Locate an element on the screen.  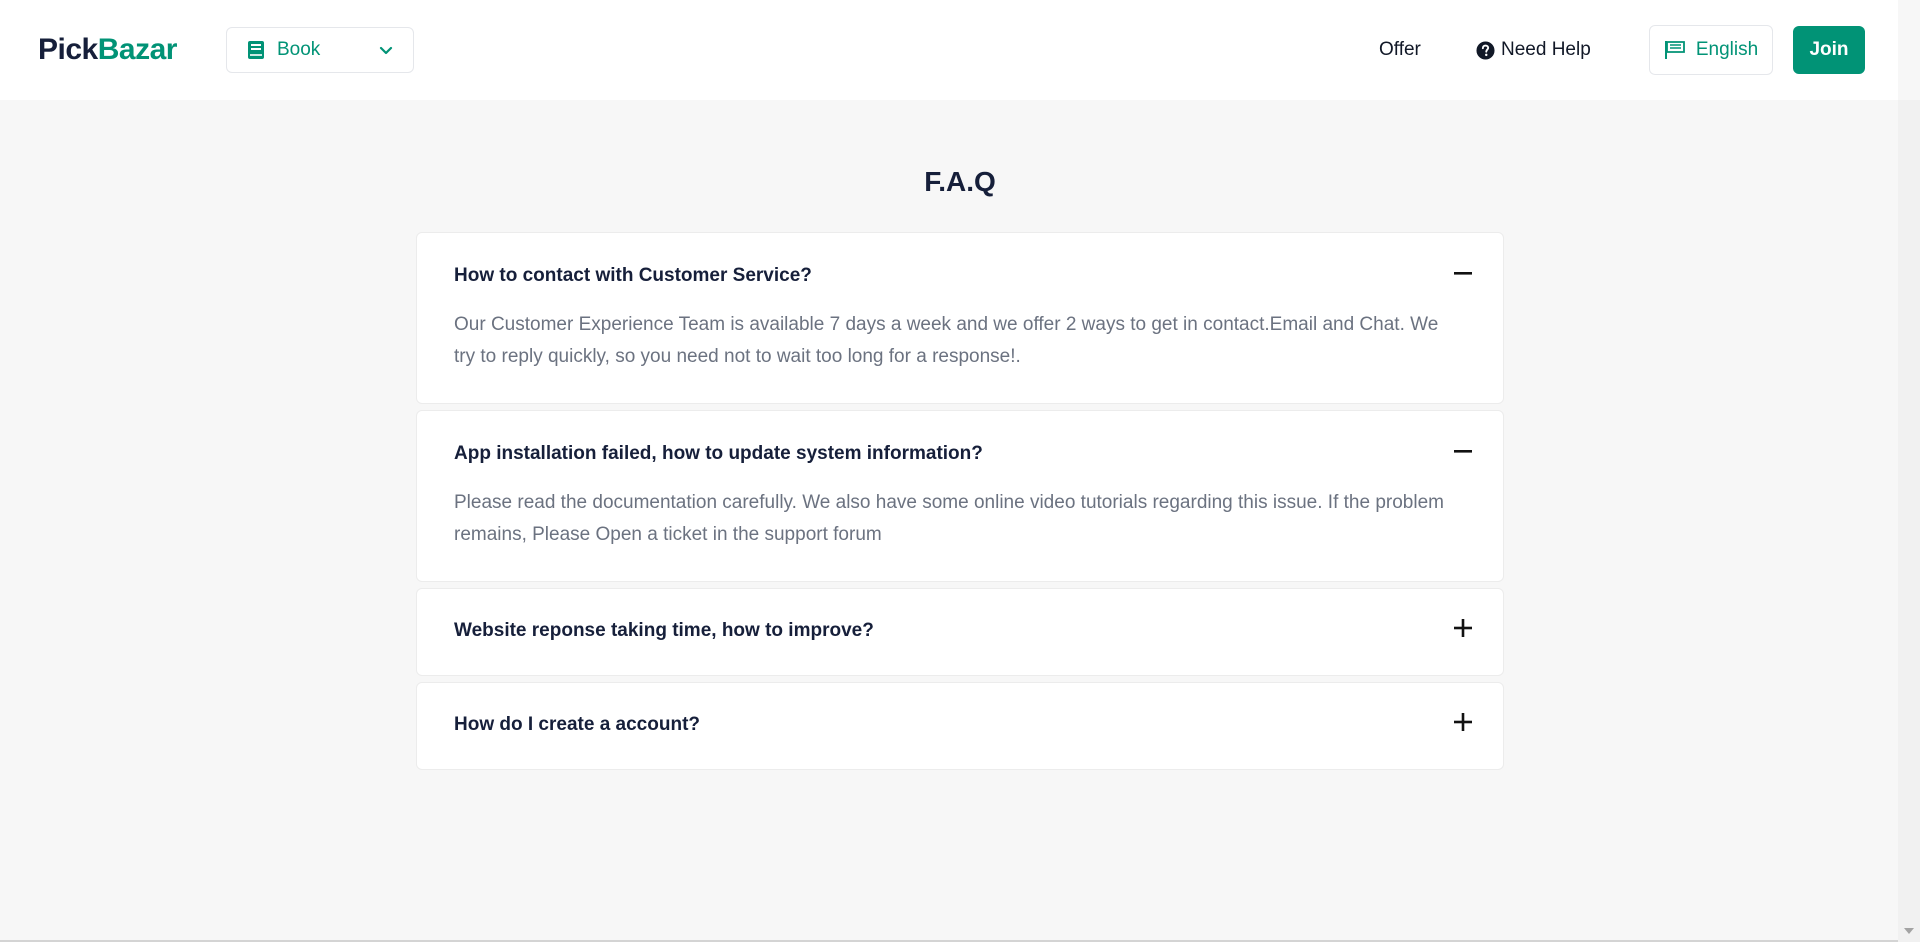
nav-need-help-label: Need Help is located at coordinates (1546, 49).